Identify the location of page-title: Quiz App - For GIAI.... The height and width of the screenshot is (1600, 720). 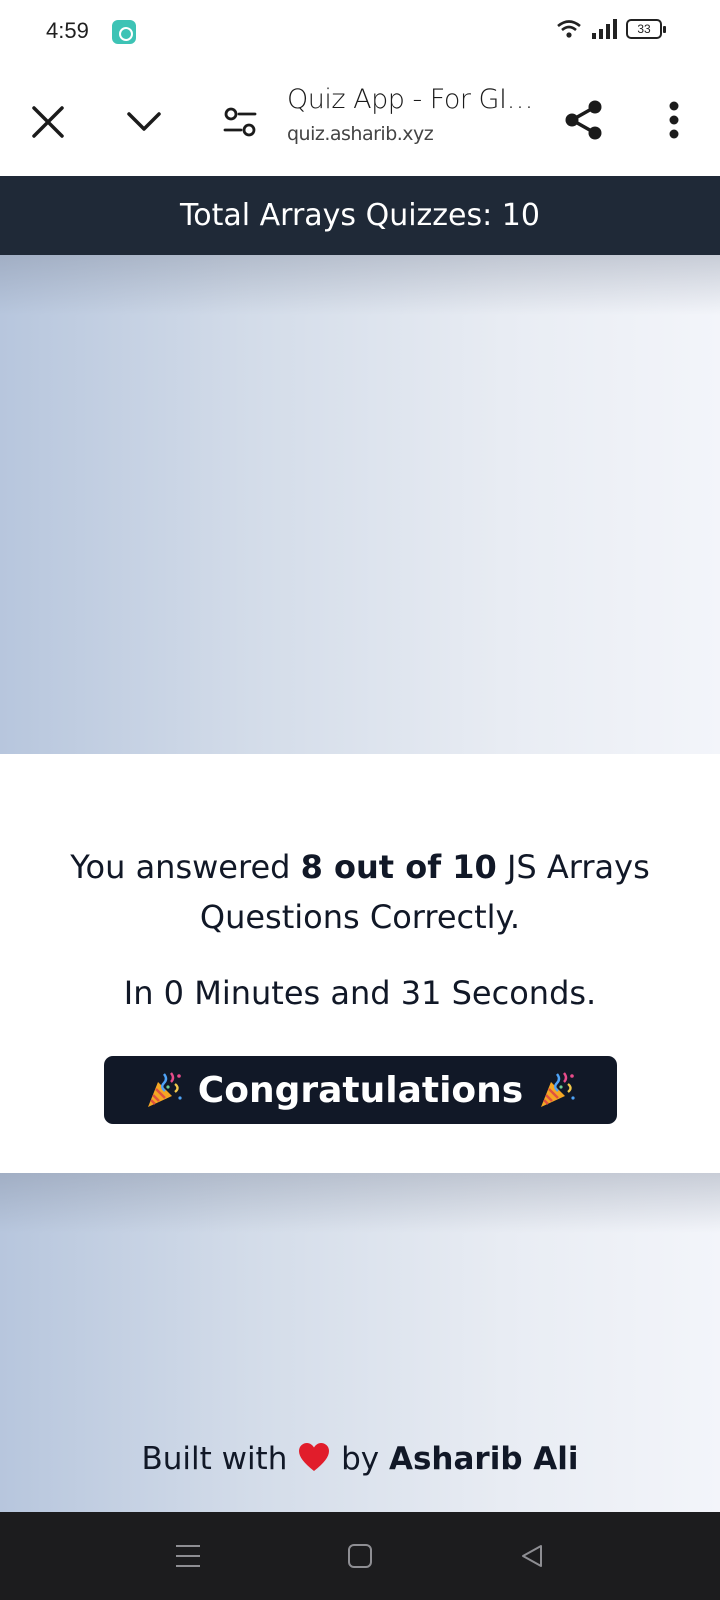
(417, 99).